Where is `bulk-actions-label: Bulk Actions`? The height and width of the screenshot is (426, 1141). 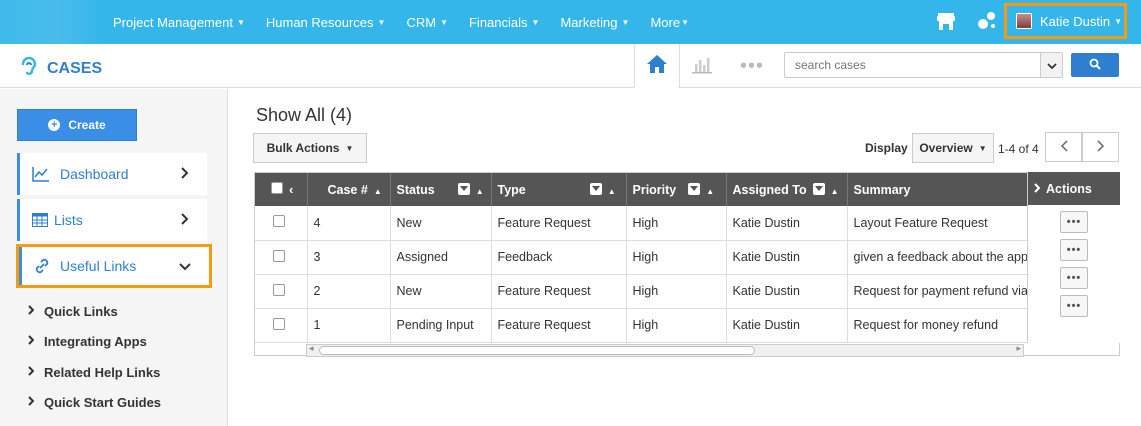 bulk-actions-label: Bulk Actions is located at coordinates (303, 148).